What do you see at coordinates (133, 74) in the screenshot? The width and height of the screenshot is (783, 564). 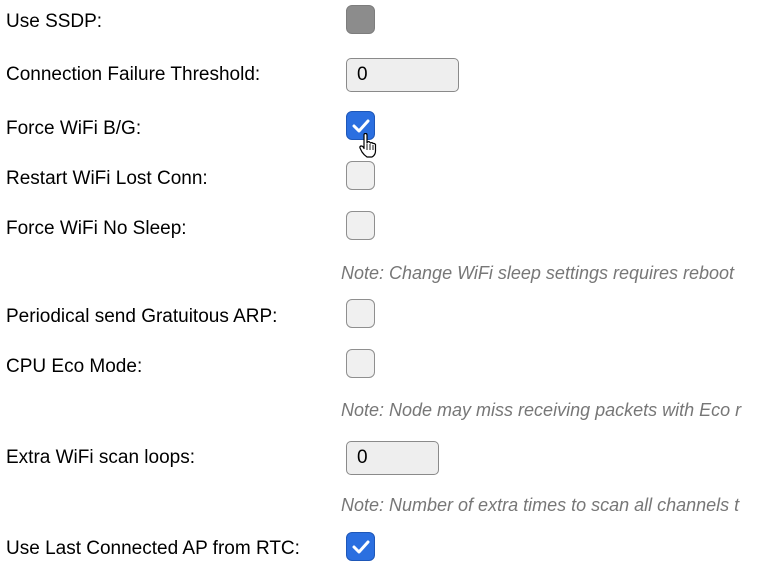 I see `connection-failure-threshold-label: Connection Failure Threshold:` at bounding box center [133, 74].